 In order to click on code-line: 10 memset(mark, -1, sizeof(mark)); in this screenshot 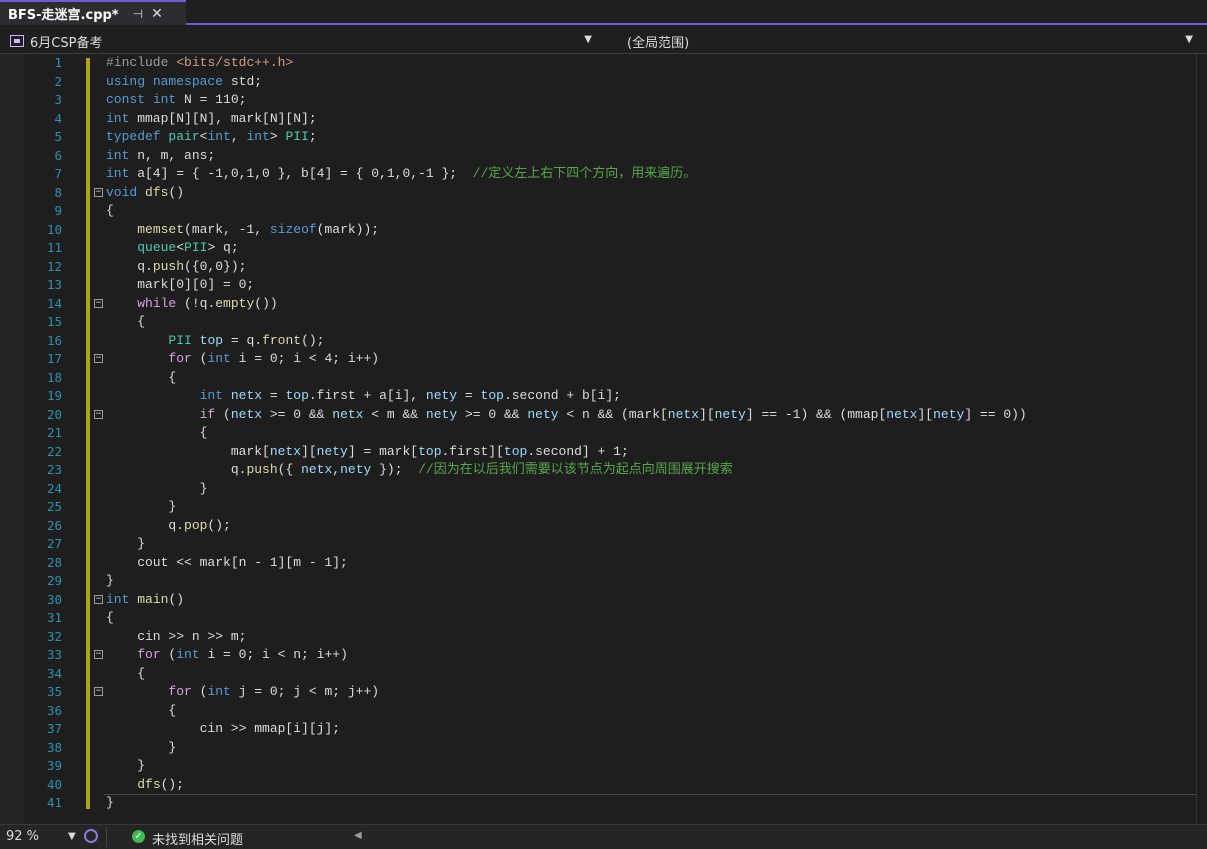, I will do `click(603, 230)`.